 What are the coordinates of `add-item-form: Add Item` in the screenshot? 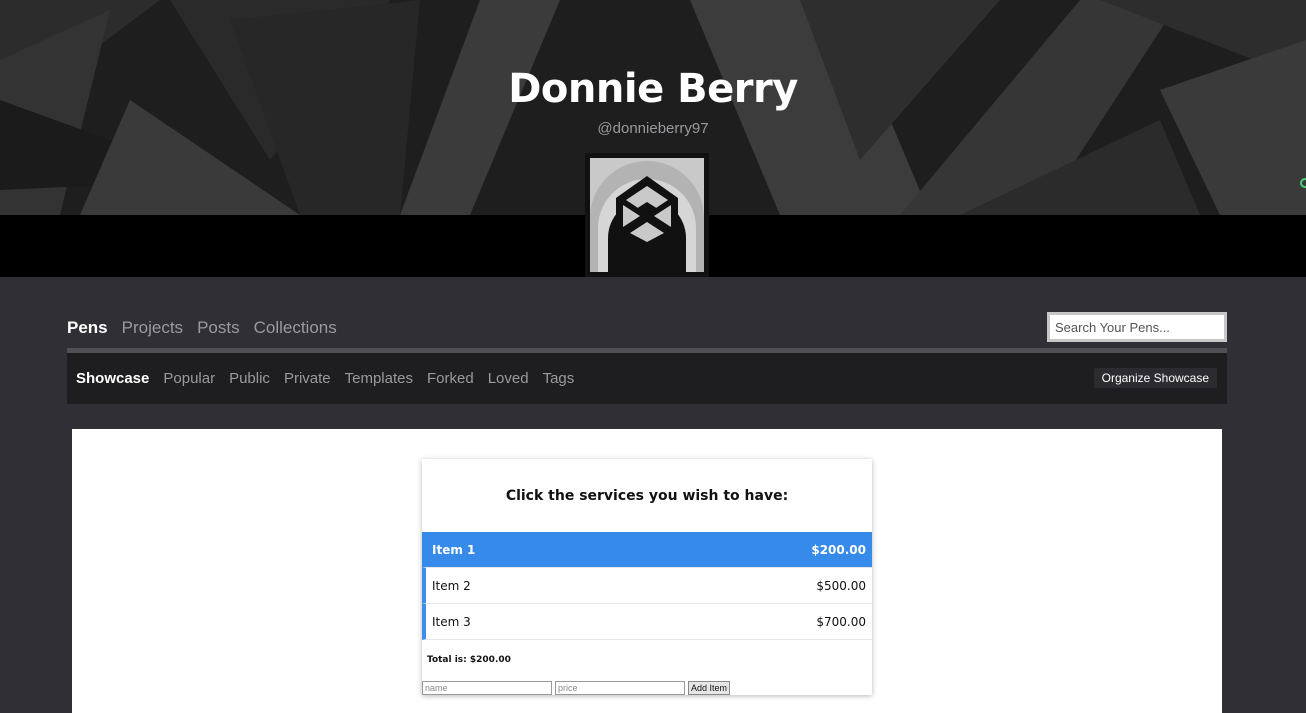 It's located at (576, 688).